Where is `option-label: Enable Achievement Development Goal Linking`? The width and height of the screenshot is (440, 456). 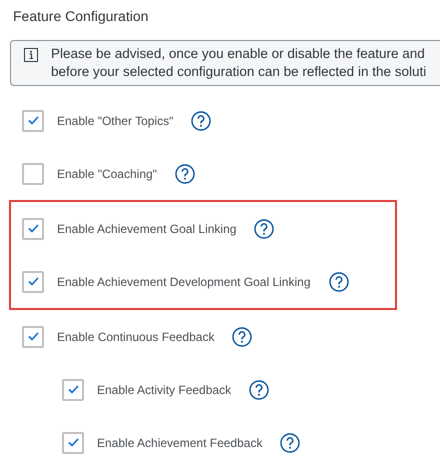 option-label: Enable Achievement Development Goal Linking is located at coordinates (183, 282).